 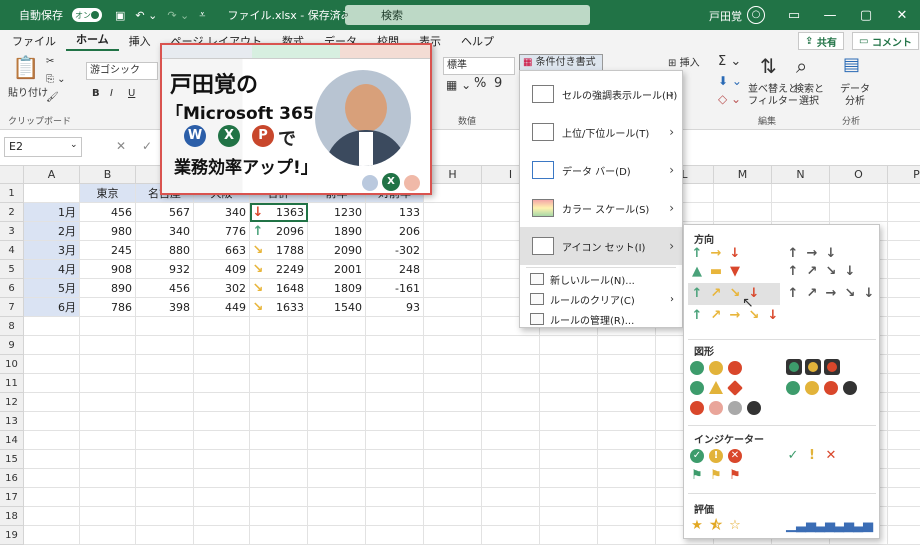 I want to click on find-select-icon: ⌕, so click(x=801, y=66).